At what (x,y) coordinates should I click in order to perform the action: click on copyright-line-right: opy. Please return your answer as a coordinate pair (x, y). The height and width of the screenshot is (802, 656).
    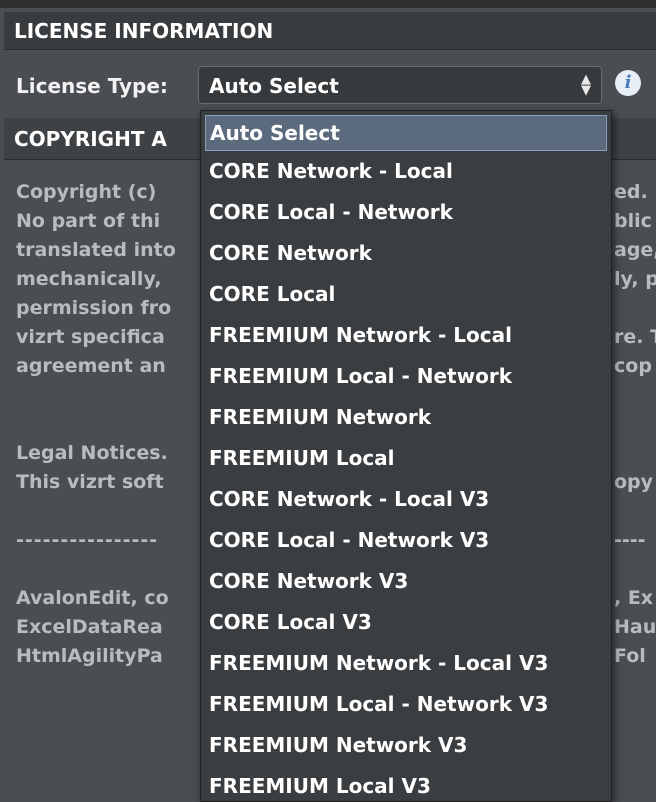
    Looking at the image, I should click on (634, 482).